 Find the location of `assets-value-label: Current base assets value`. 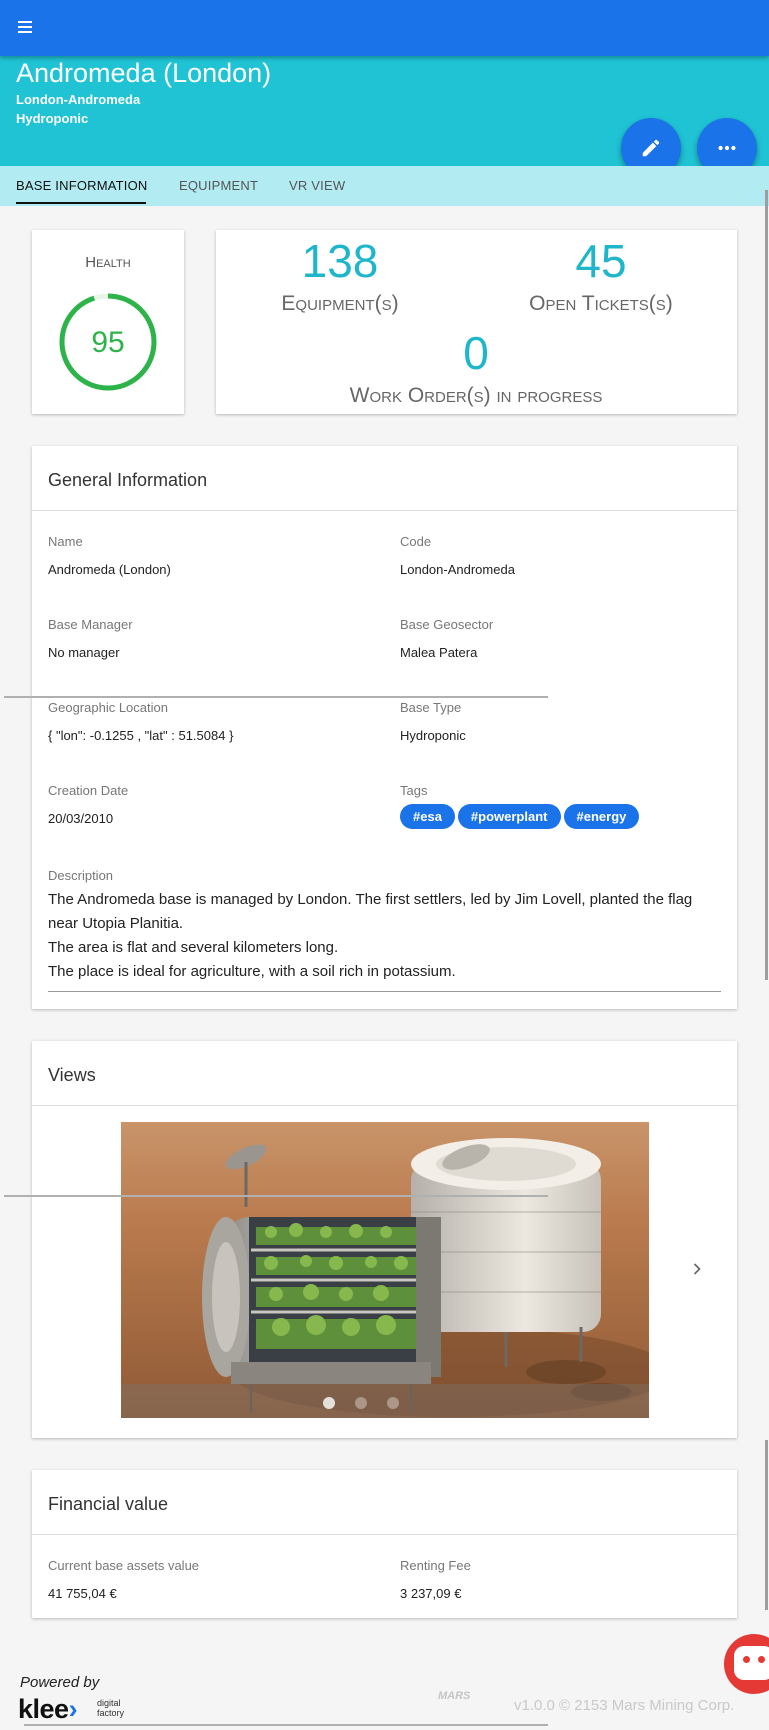

assets-value-label: Current base assets value is located at coordinates (124, 1565).